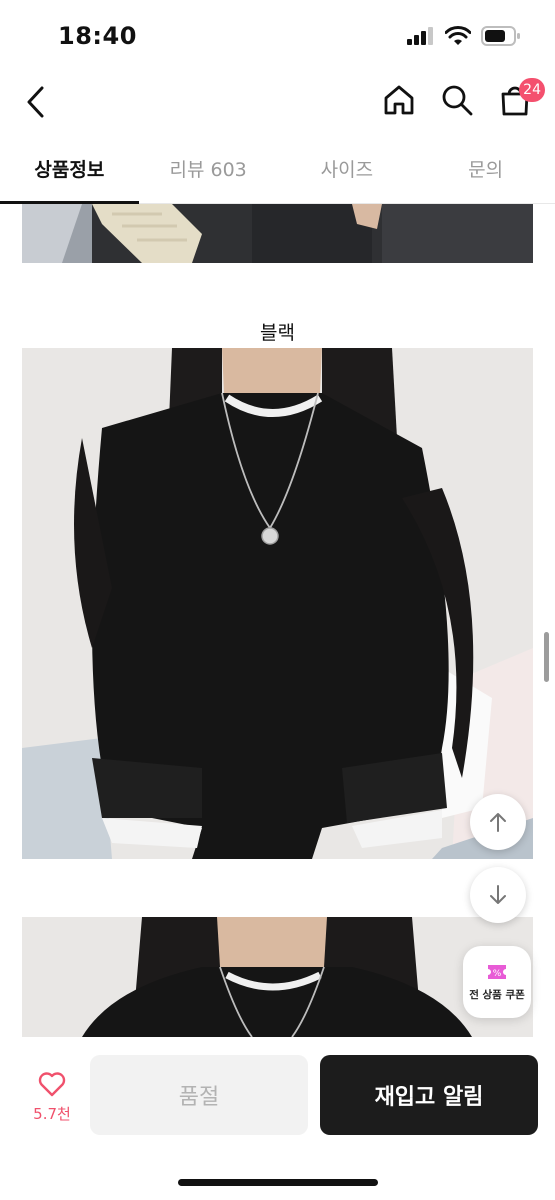  What do you see at coordinates (52, 1084) in the screenshot?
I see `heart-icon` at bounding box center [52, 1084].